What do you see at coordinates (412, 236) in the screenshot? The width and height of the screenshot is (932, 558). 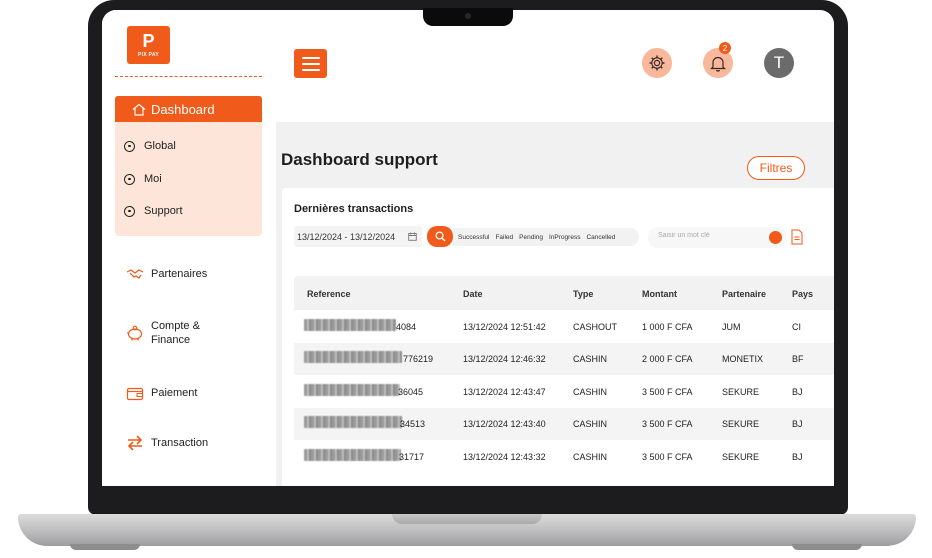 I see `calendar-icon` at bounding box center [412, 236].